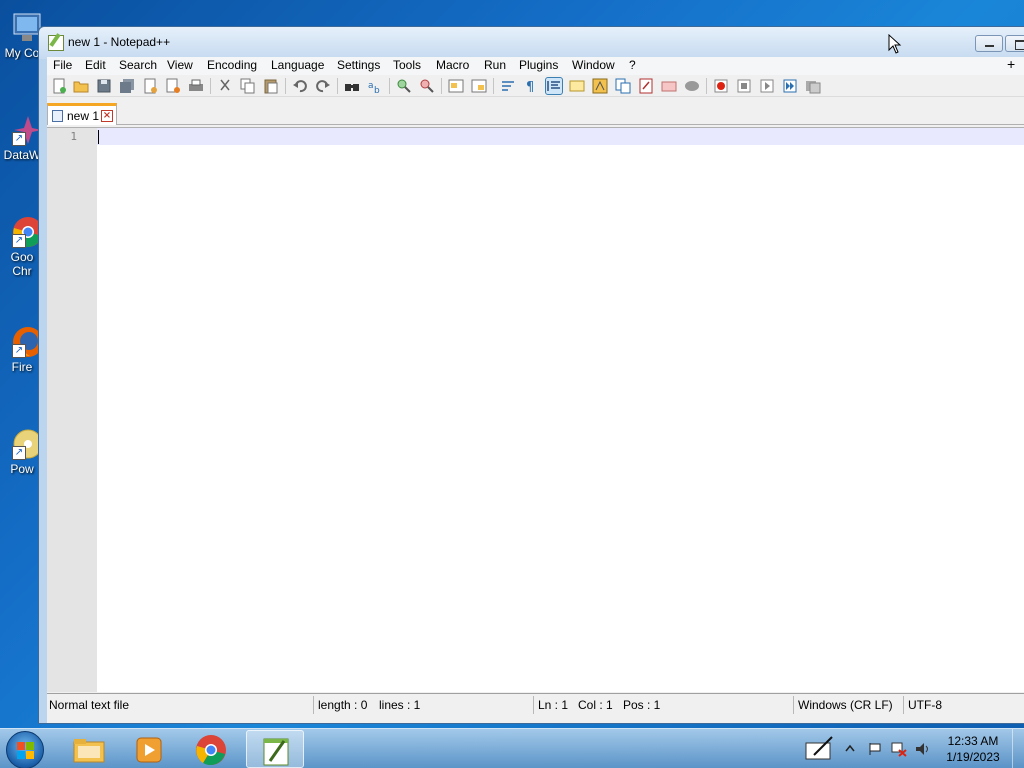  I want to click on find-icon, so click(352, 86).